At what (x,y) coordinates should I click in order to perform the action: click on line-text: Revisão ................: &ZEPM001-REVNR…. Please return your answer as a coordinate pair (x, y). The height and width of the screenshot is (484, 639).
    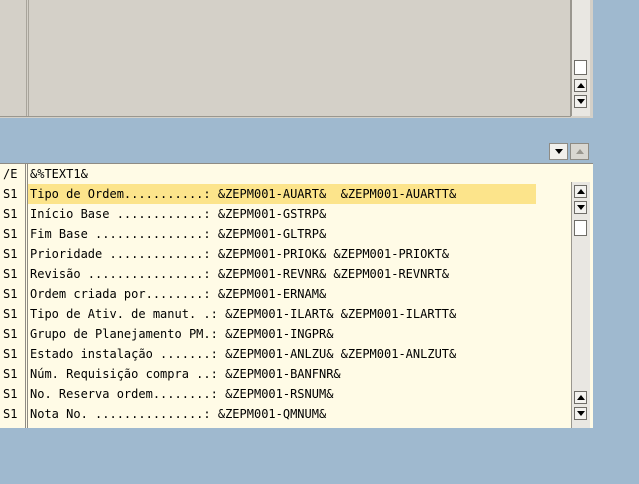
    Looking at the image, I should click on (239, 274).